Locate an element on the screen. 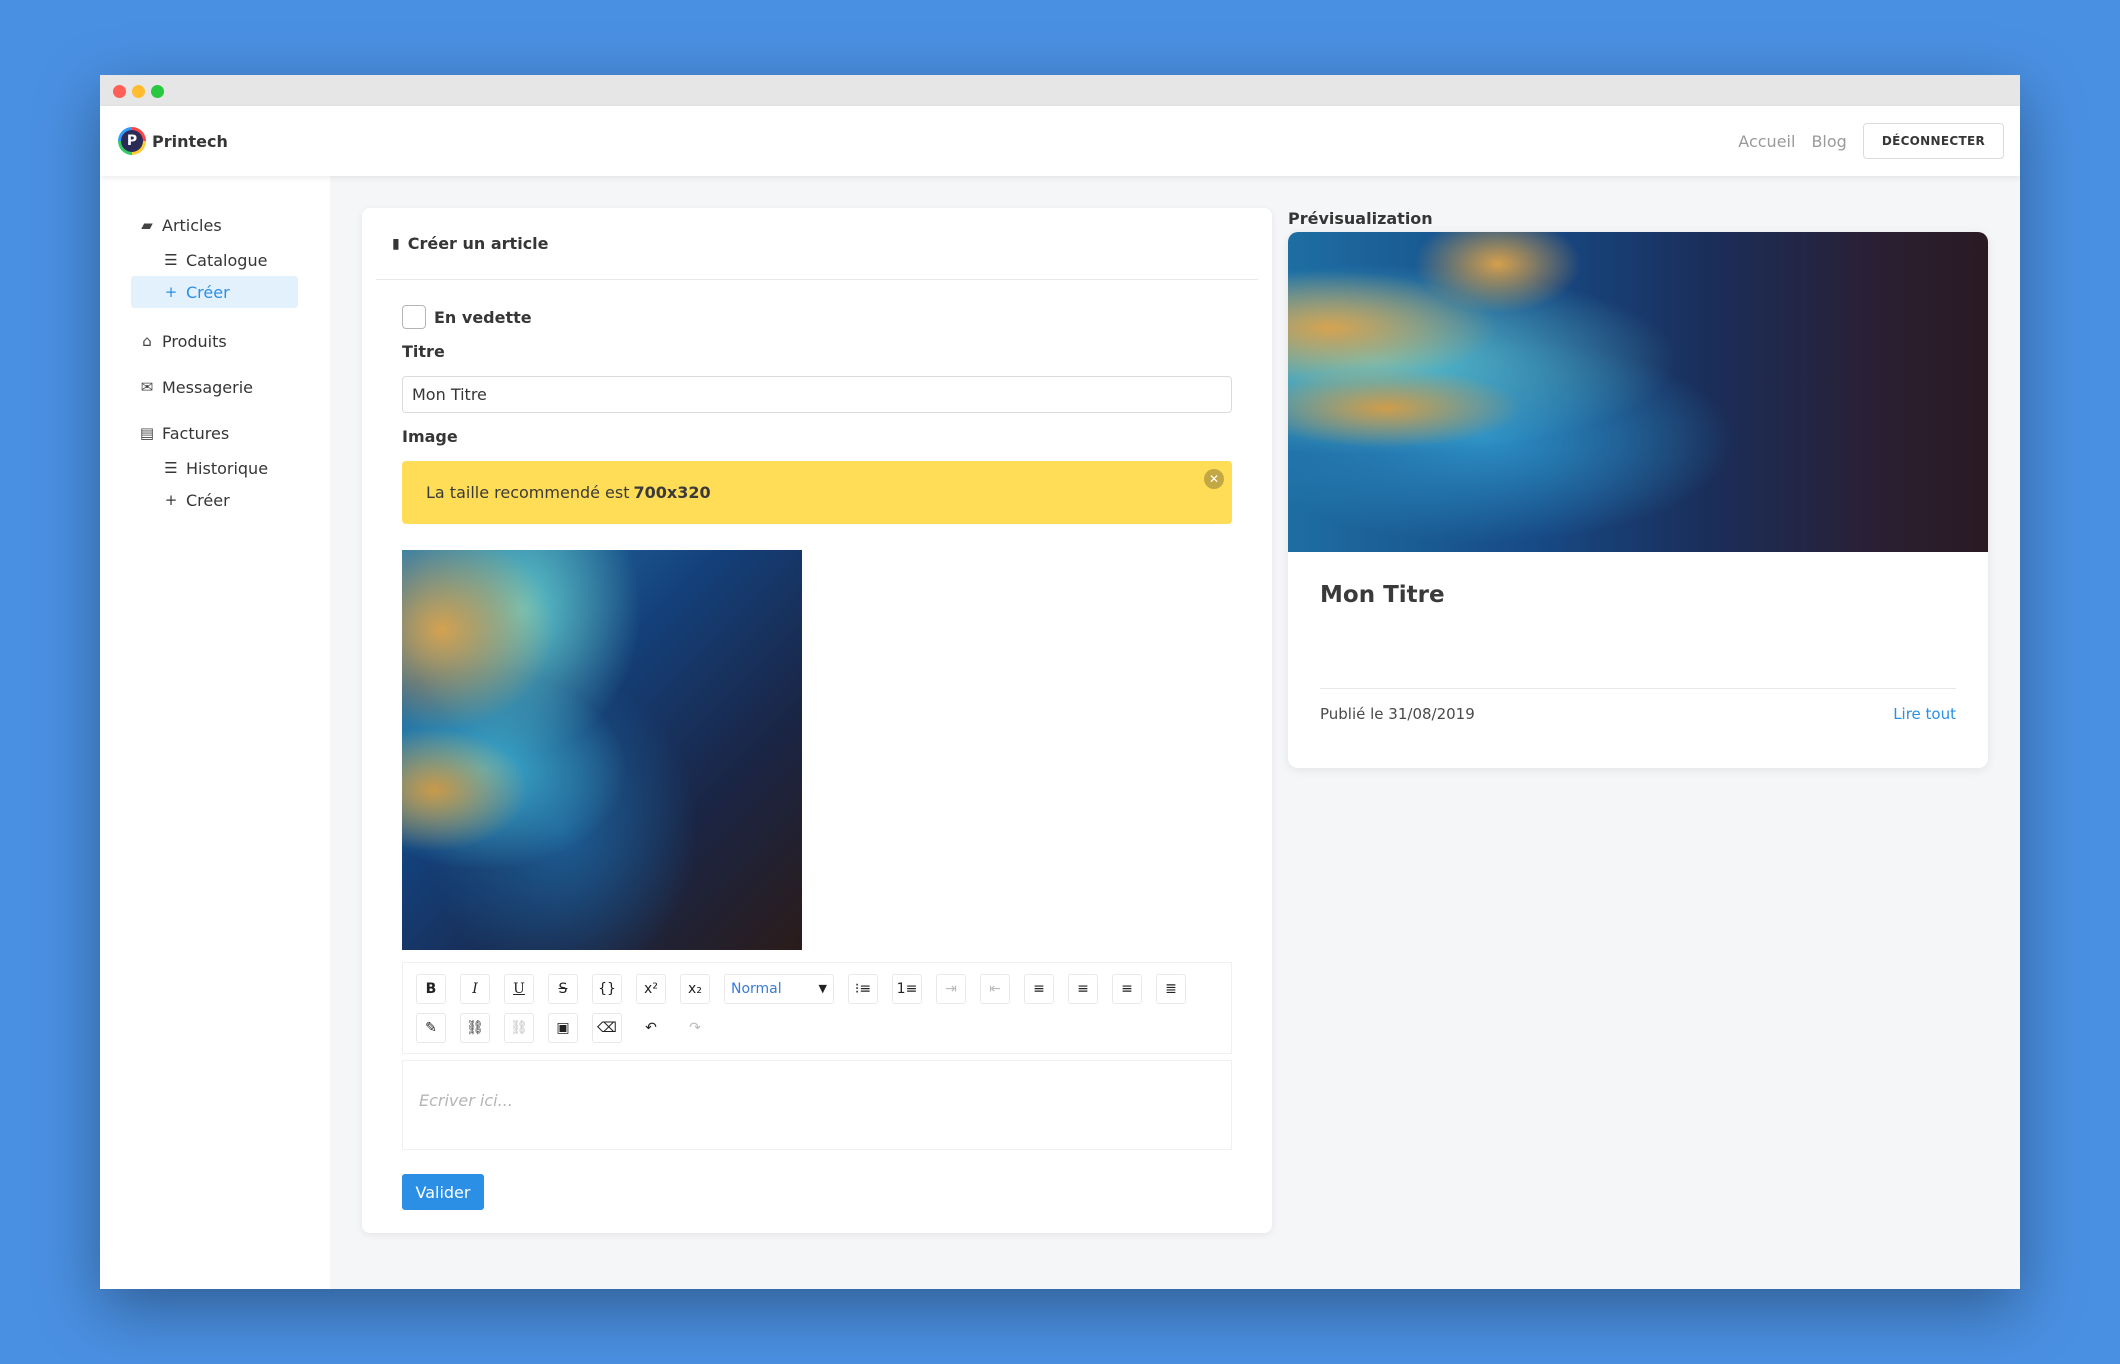  sidebar-group-factures: ▤ Factures ☰ Historique + Créer is located at coordinates (234, 468).